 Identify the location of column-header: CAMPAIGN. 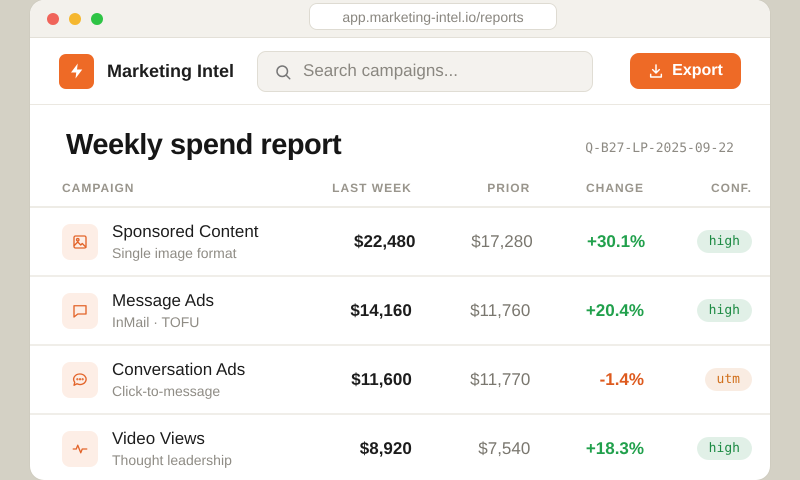
(99, 187).